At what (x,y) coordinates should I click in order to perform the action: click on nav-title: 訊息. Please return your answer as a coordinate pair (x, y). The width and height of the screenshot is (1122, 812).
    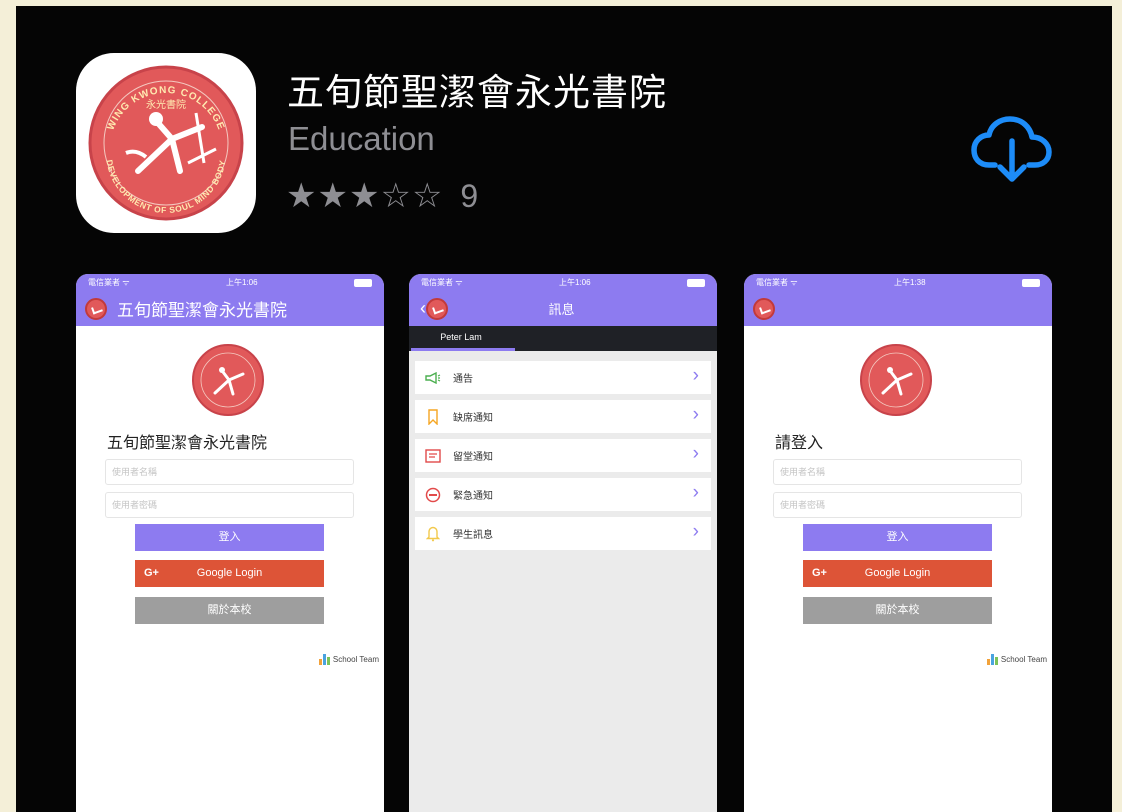
    Looking at the image, I should click on (561, 309).